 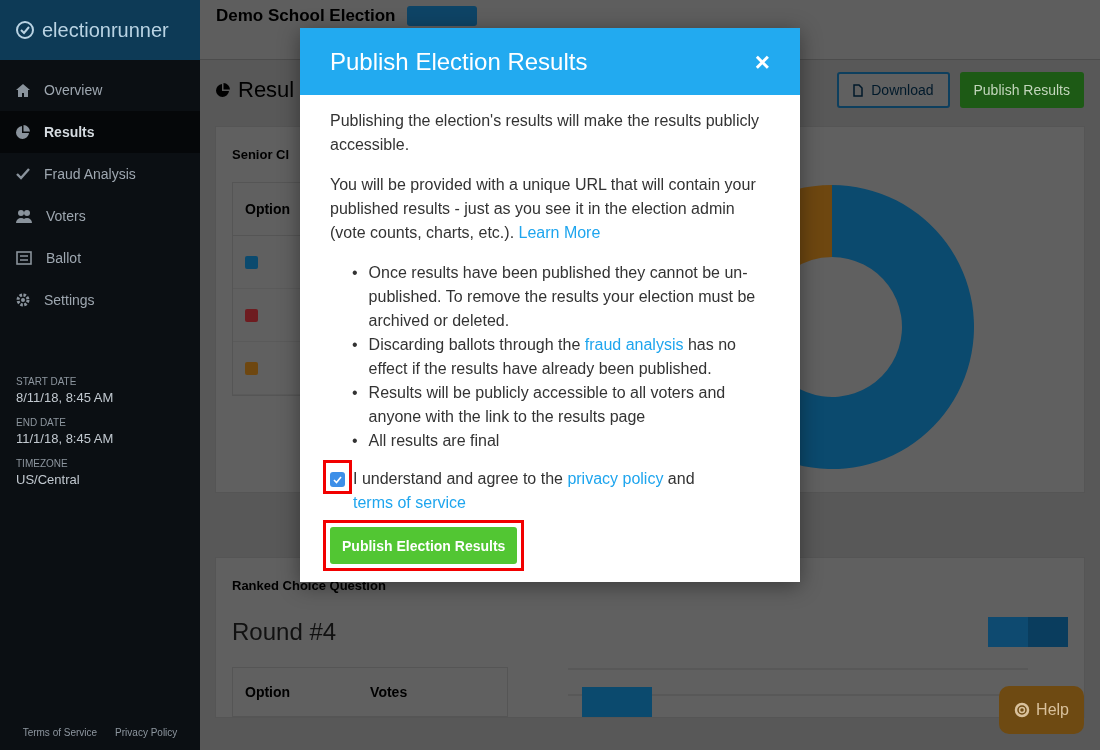 I want to click on paragraph: Publishing the election's results will make the results publicly accessible., so click(x=545, y=133).